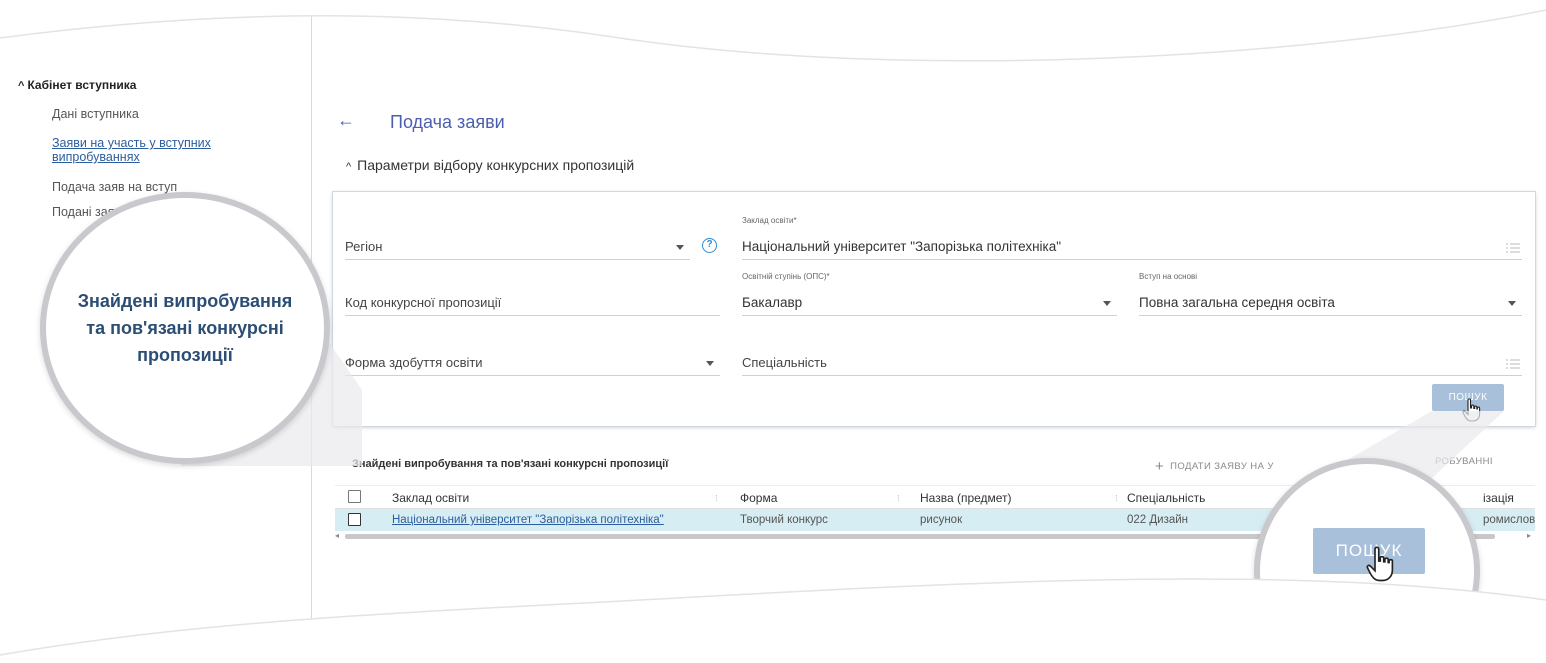 The height and width of the screenshot is (663, 1546). I want to click on sidebar-item-exam-applications: Заяви на участь у вступних випробуваннях, so click(131, 150).